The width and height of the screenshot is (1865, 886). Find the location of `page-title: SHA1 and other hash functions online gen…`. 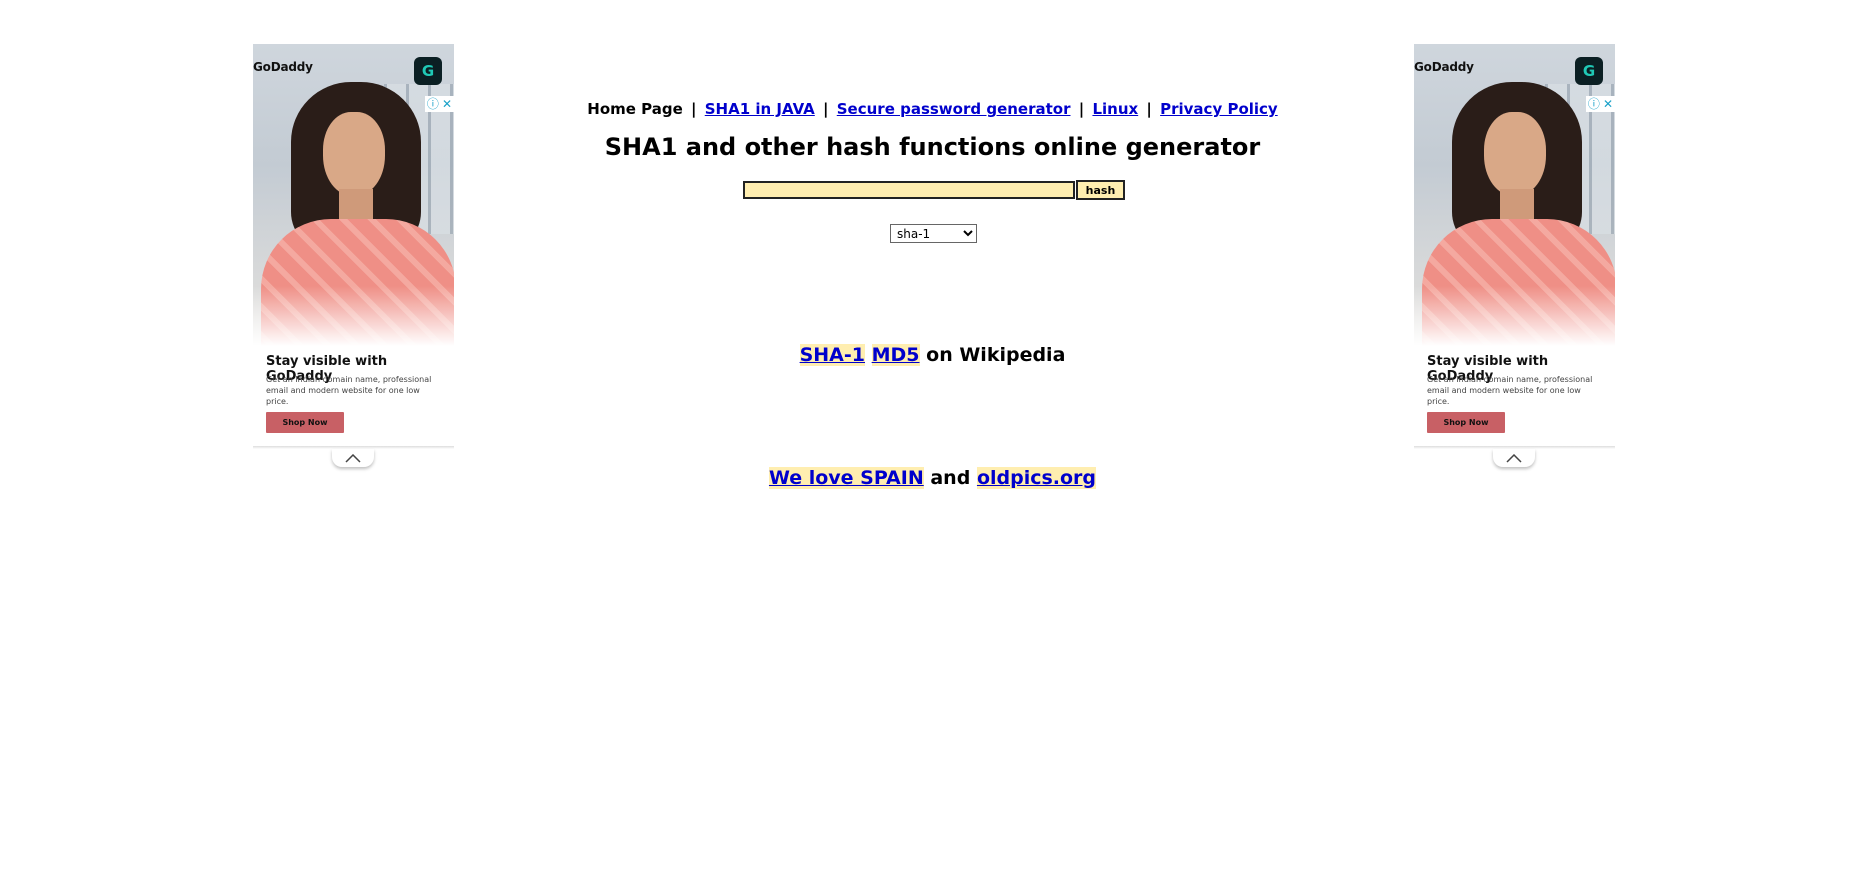

page-title: SHA1 and other hash functions online gen… is located at coordinates (932, 147).